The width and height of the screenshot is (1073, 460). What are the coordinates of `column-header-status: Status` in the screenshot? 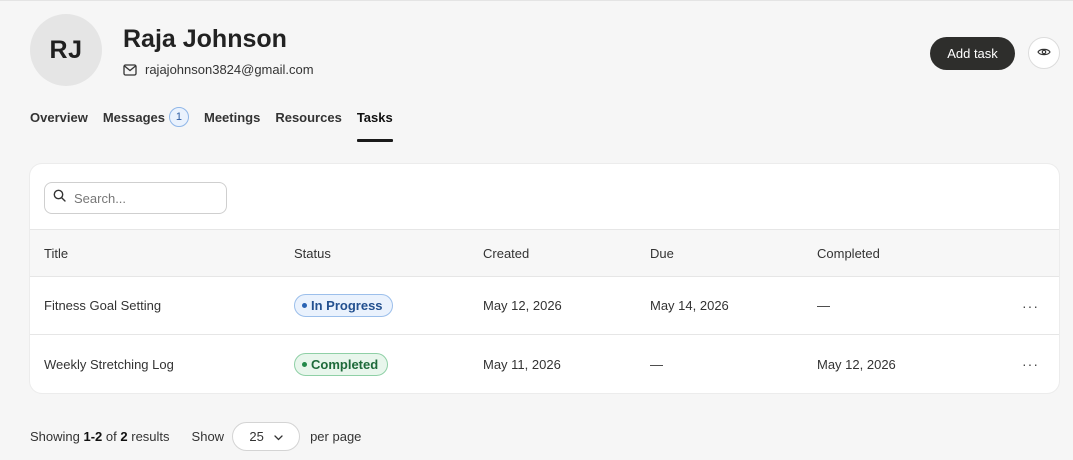 It's located at (312, 253).